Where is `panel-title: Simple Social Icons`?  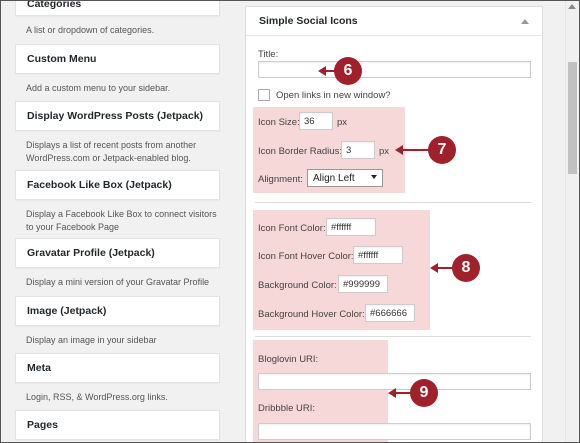 panel-title: Simple Social Icons is located at coordinates (308, 21).